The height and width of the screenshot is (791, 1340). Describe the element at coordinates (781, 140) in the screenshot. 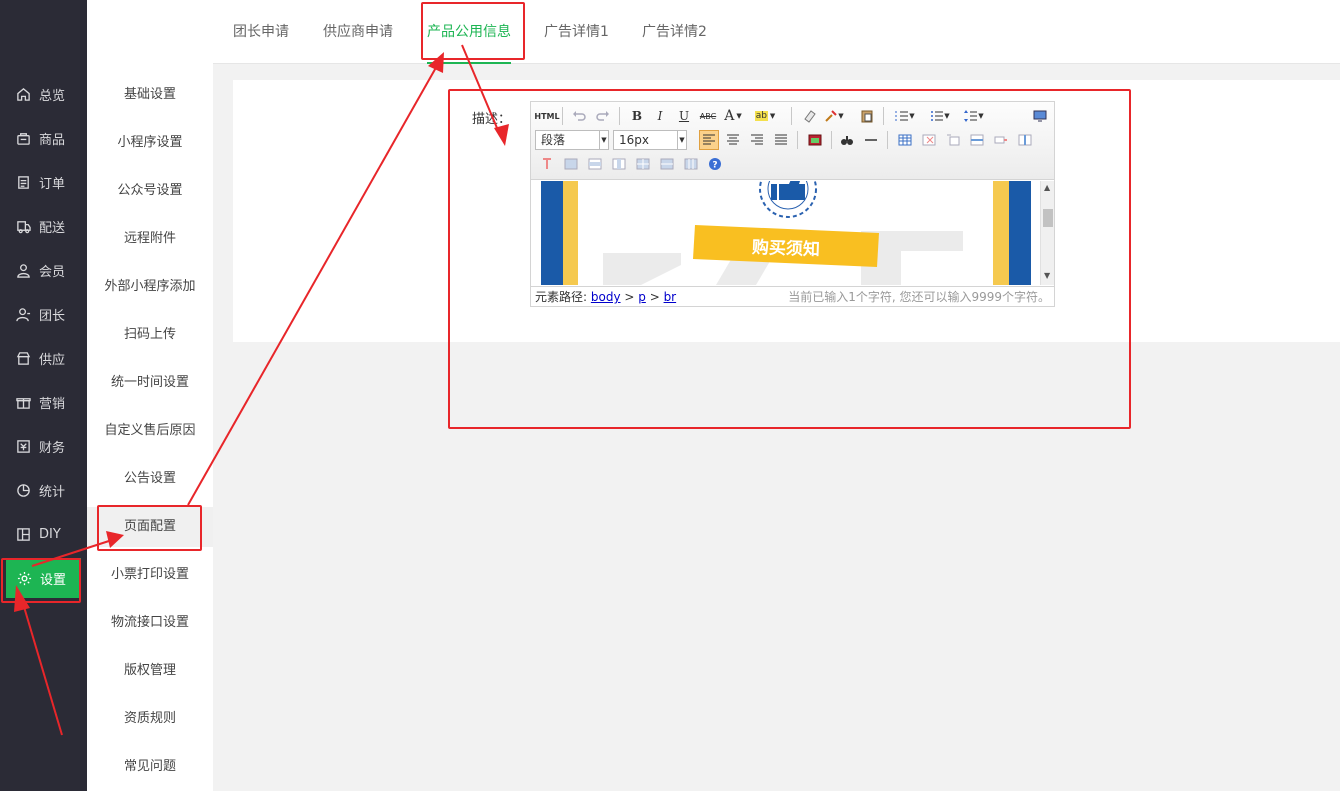

I see `align-justify-icon` at that location.